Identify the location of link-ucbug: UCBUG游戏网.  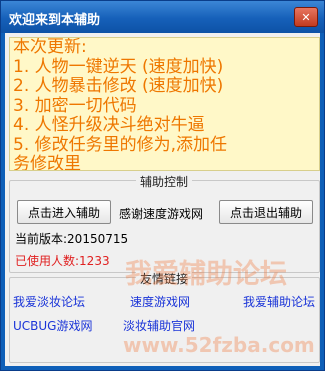
(52, 325).